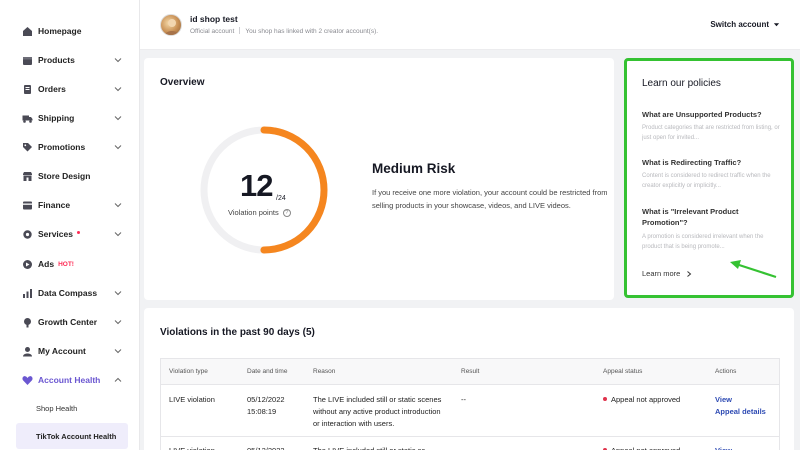 Image resolution: width=800 pixels, height=450 pixels. Describe the element at coordinates (240, 30) in the screenshot. I see `divider` at that location.